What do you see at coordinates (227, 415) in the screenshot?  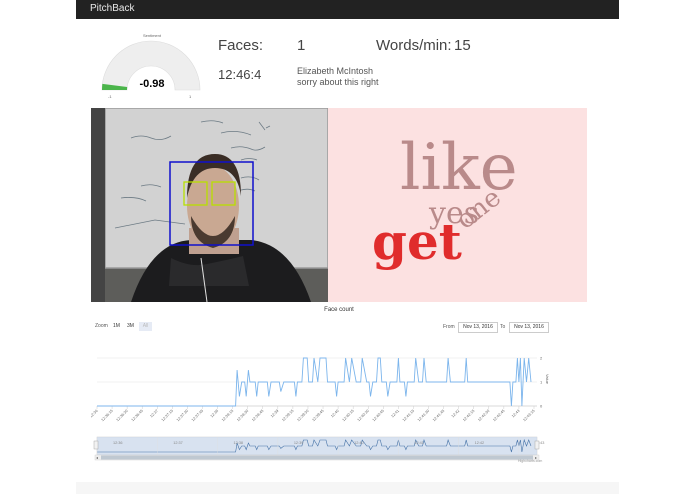 I see `x-tick-label: 12:38:15` at bounding box center [227, 415].